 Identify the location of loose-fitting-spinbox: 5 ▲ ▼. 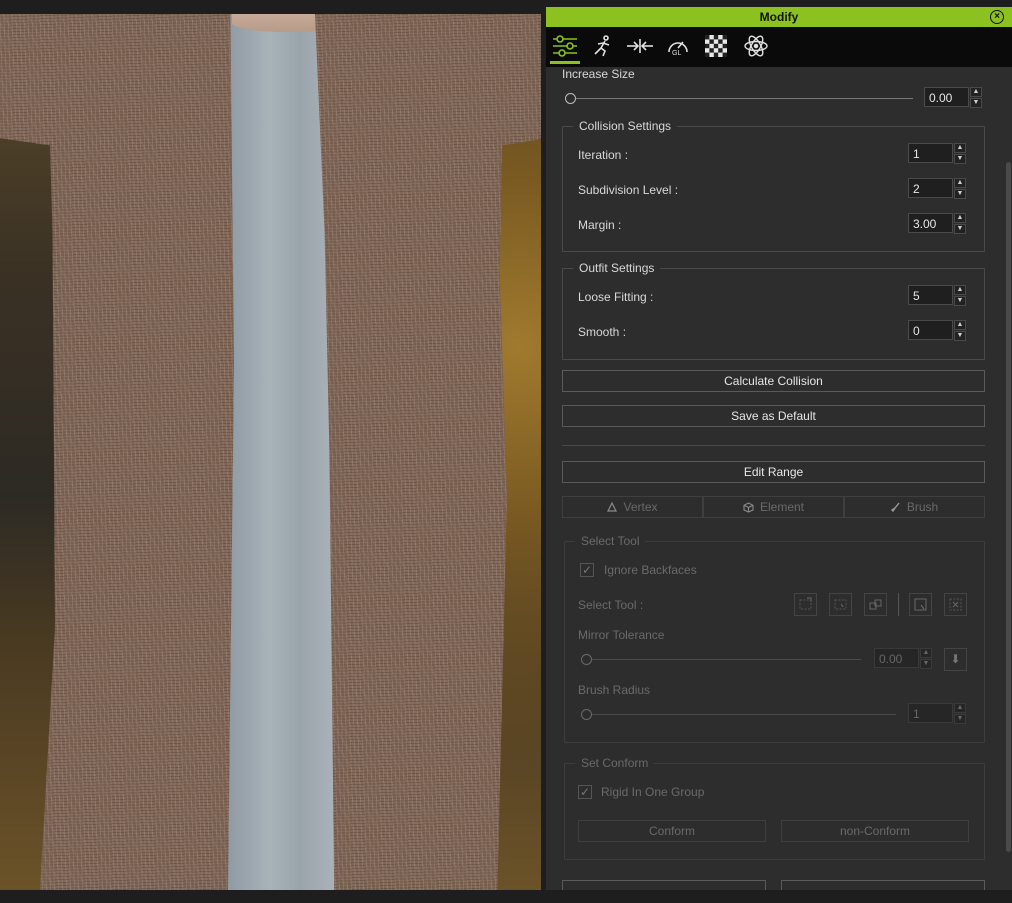
(938, 296).